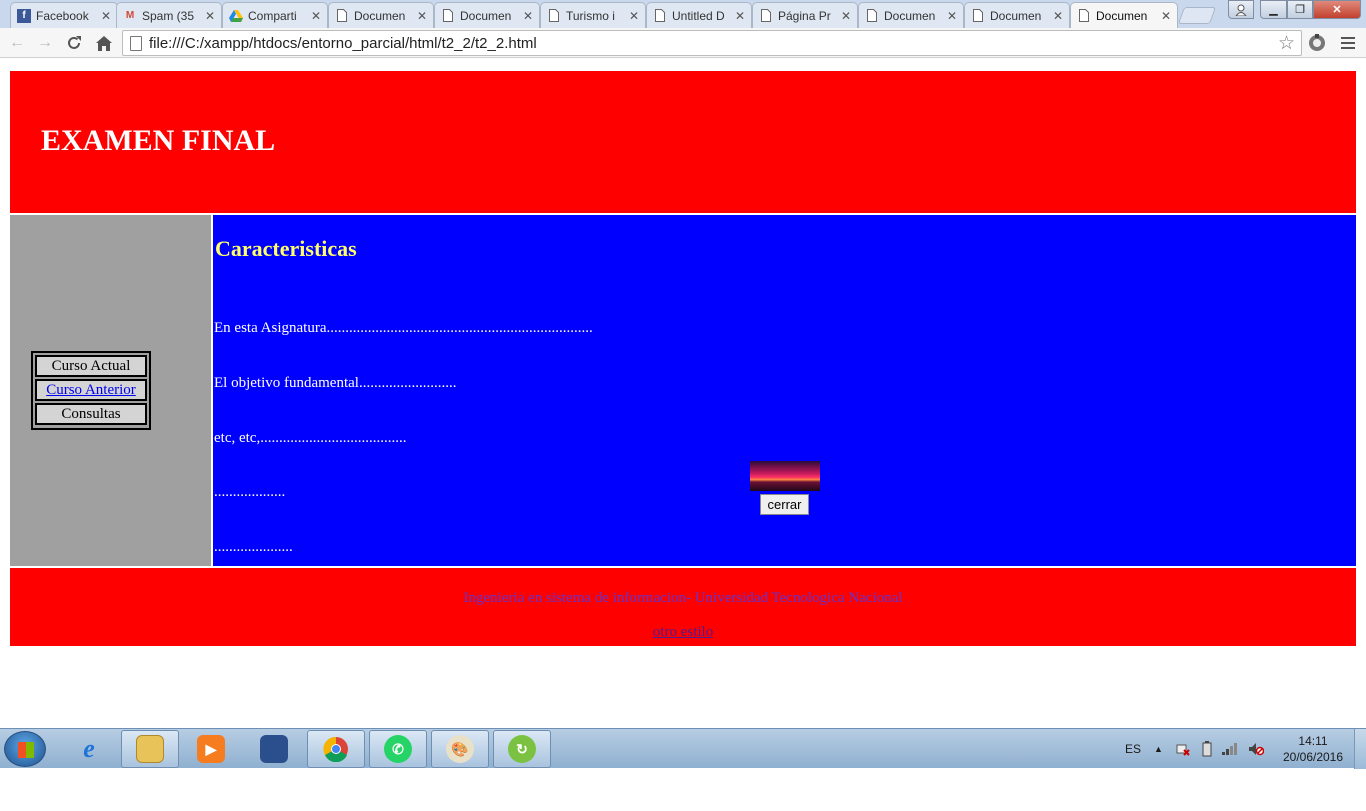  Describe the element at coordinates (1197, 15) in the screenshot. I see `new-tab-button` at that location.